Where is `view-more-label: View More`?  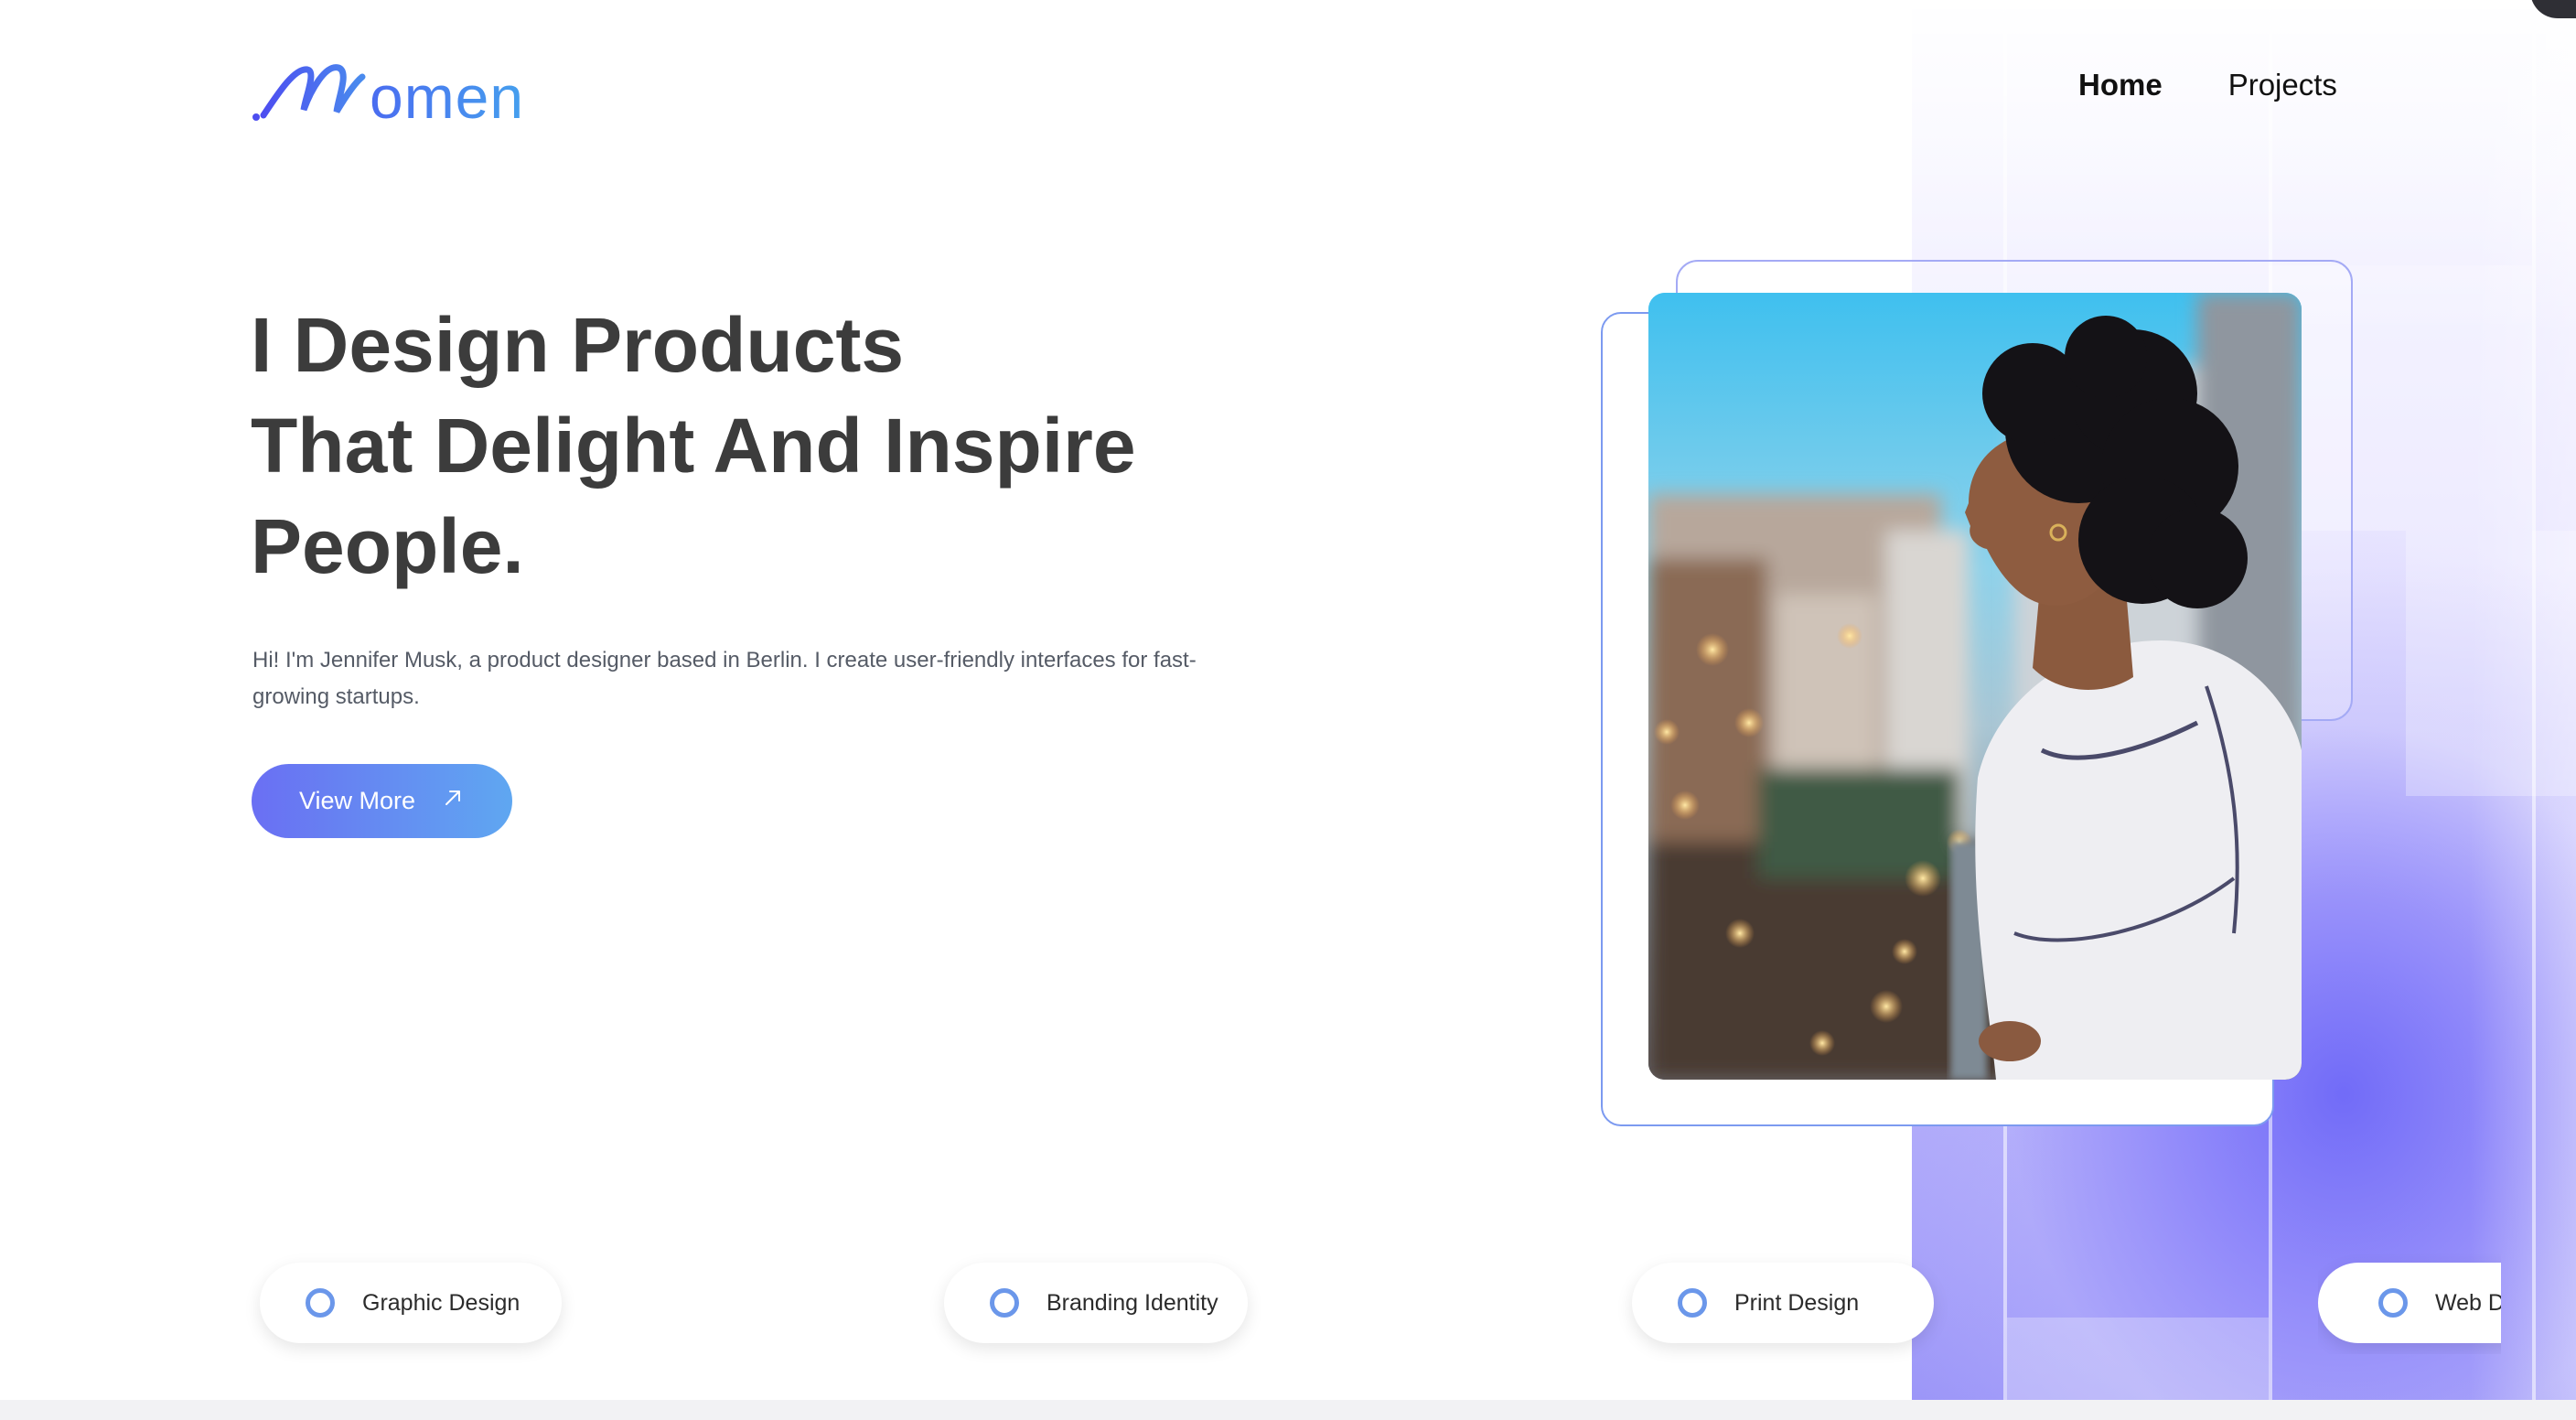 view-more-label: View More is located at coordinates (357, 800).